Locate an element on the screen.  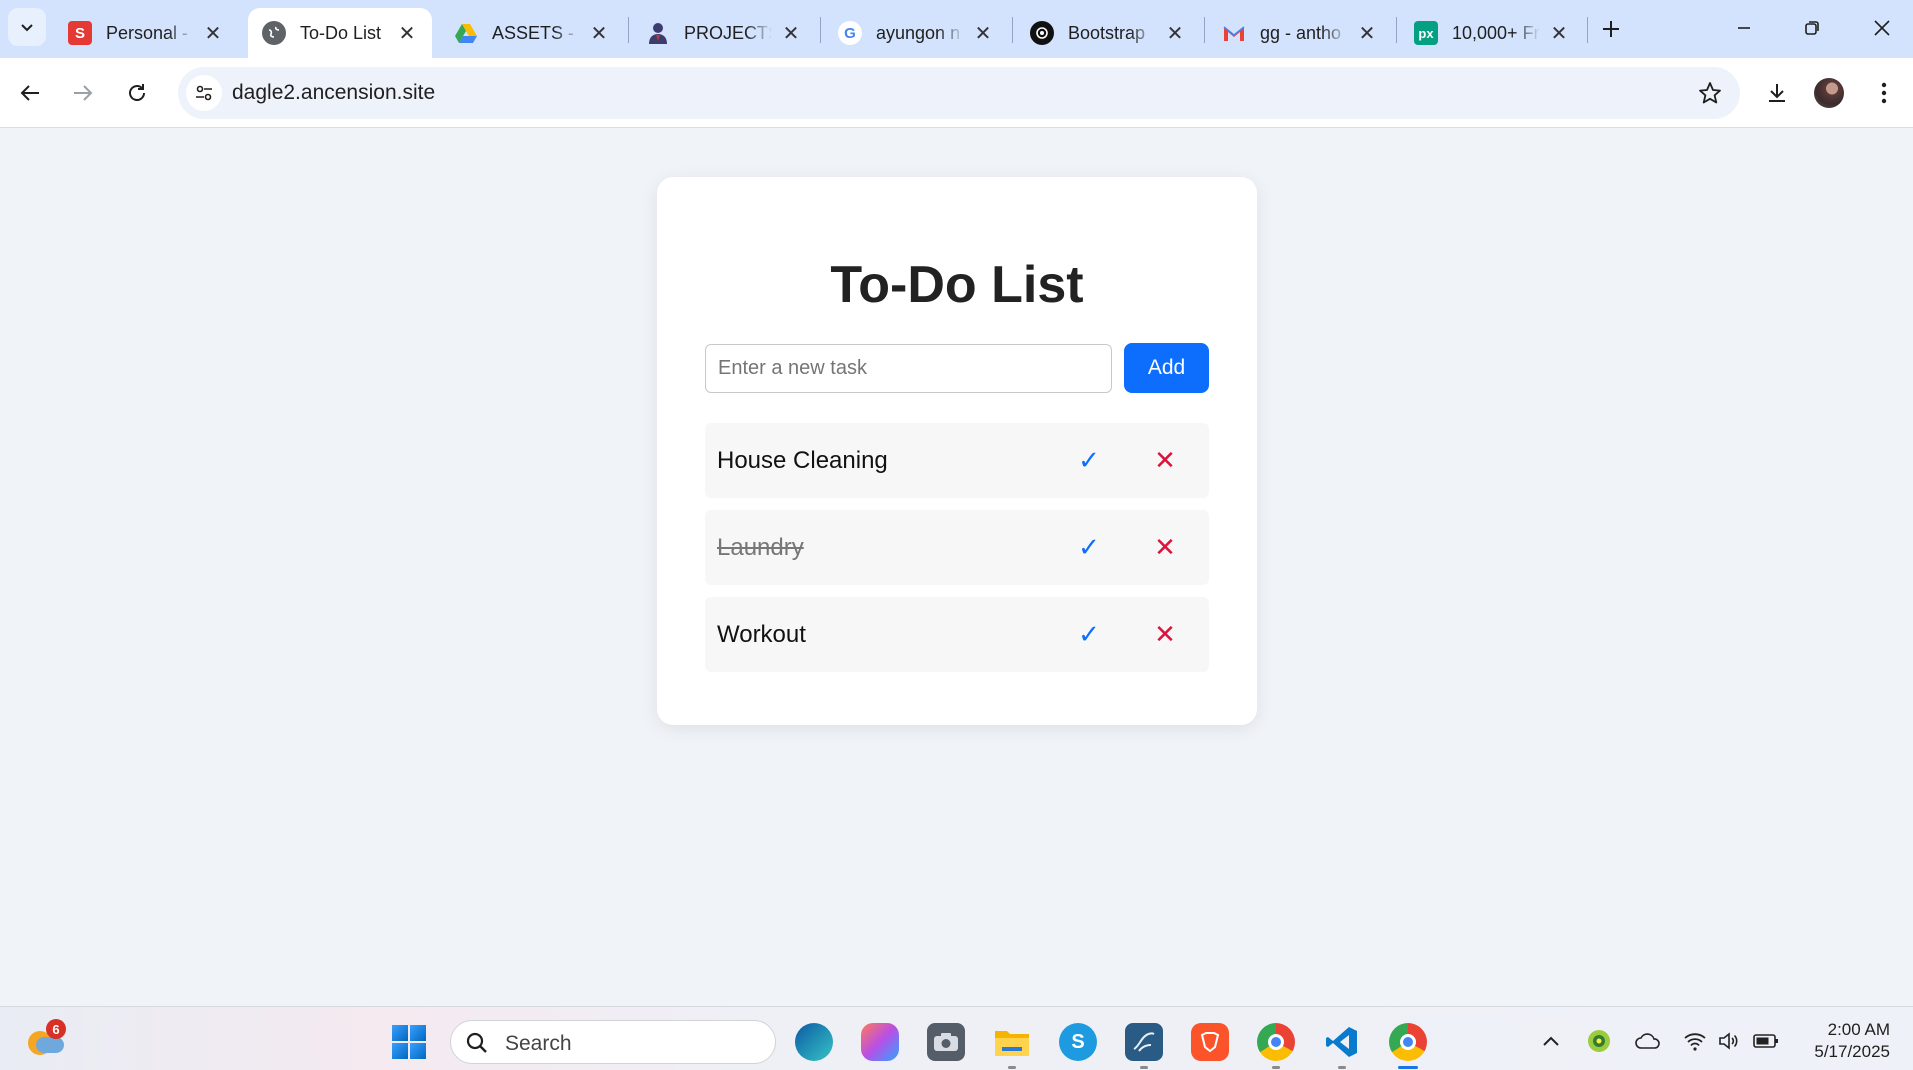
close-icon is located at coordinates (1882, 28).